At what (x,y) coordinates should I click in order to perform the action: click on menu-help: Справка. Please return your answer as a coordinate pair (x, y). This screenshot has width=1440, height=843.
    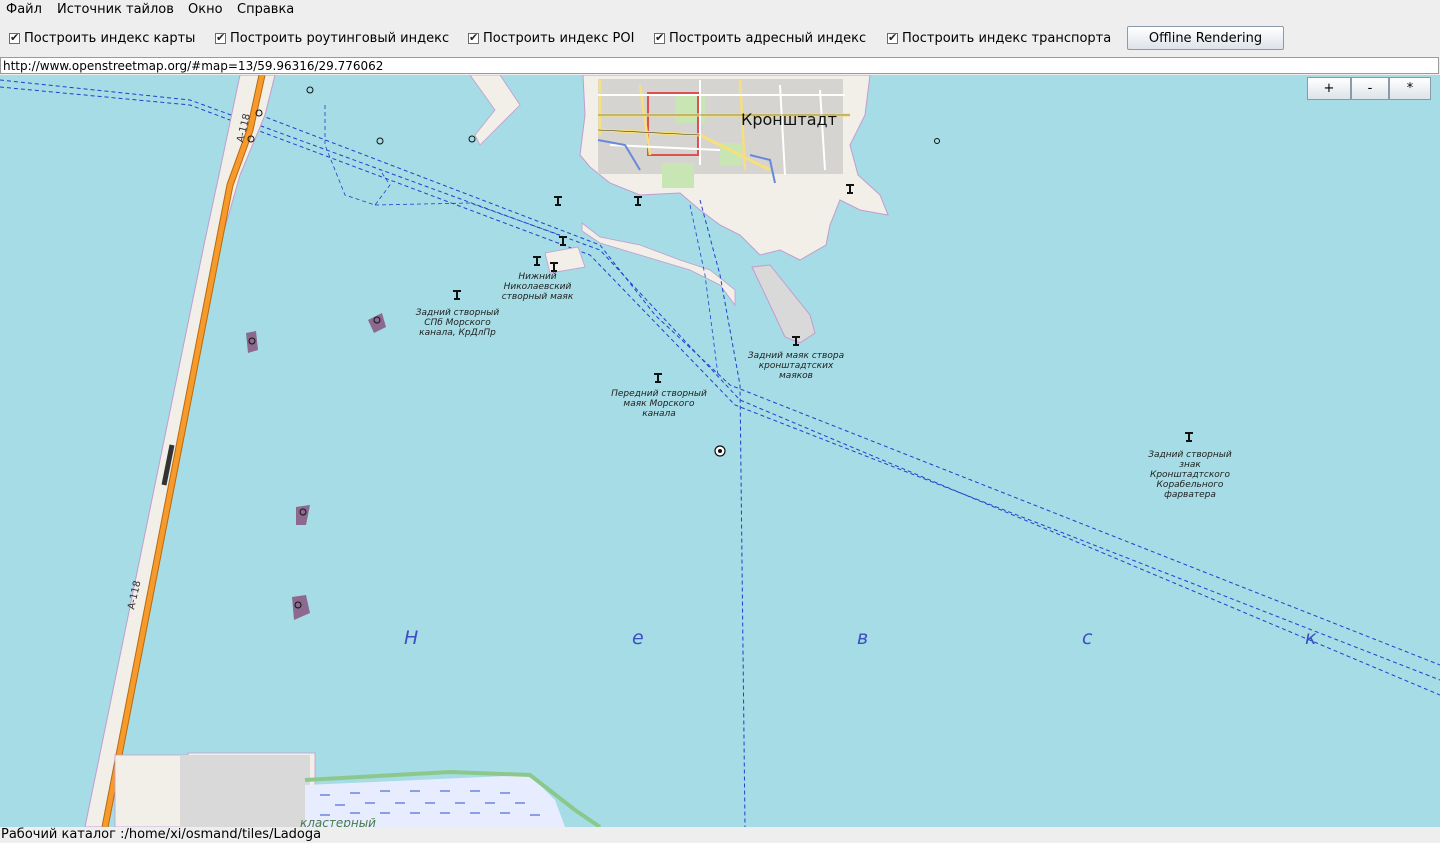
    Looking at the image, I should click on (265, 9).